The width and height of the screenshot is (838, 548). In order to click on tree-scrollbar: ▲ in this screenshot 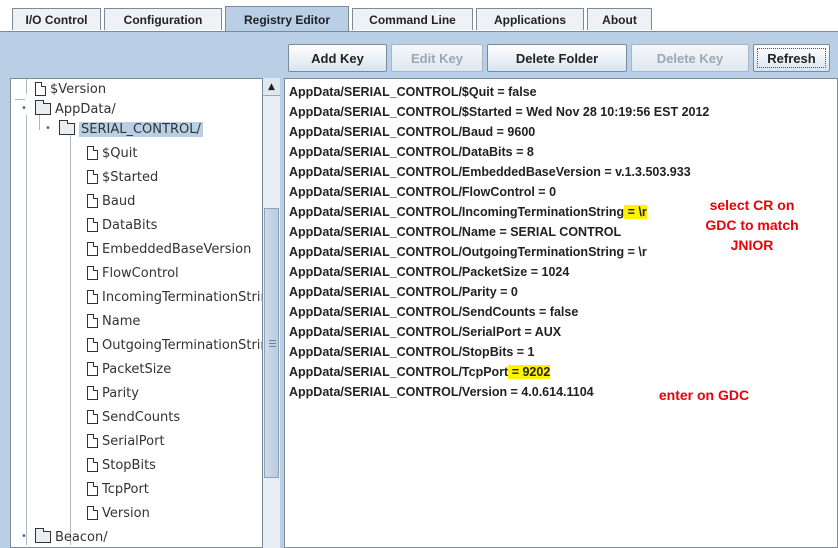, I will do `click(271, 313)`.